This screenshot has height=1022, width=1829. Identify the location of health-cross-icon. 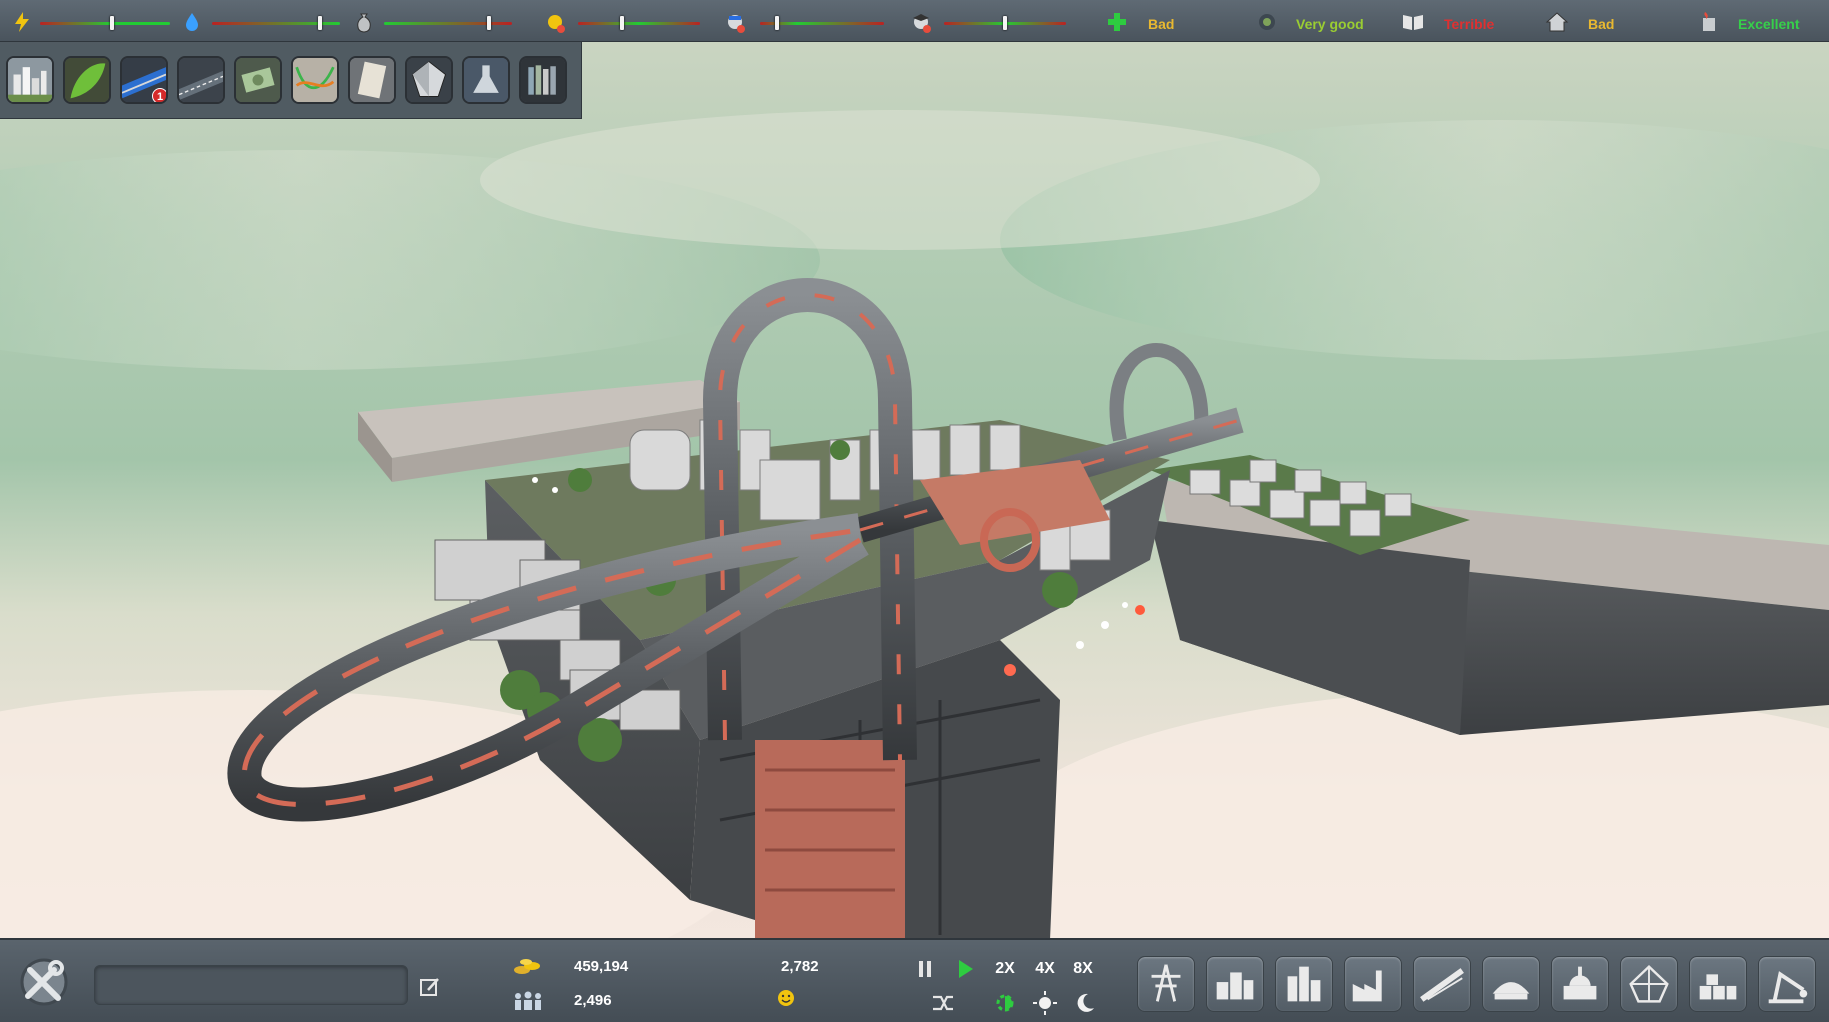
(1117, 22).